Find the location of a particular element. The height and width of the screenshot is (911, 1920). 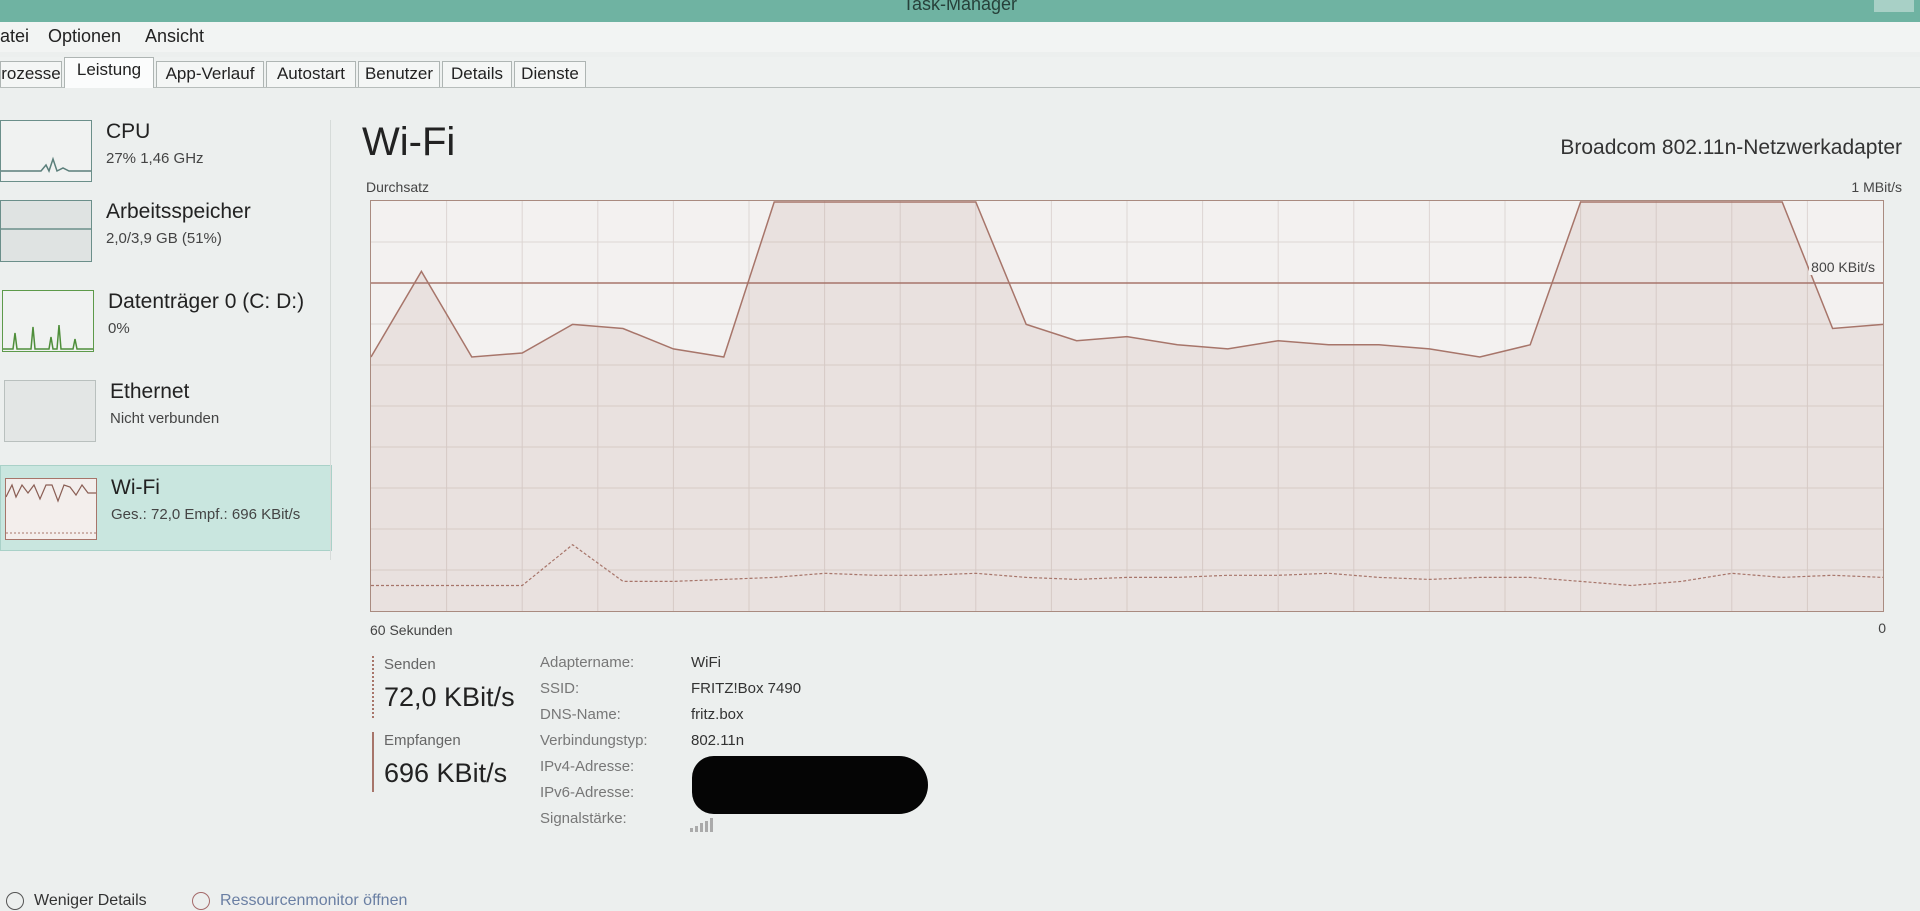

tab-performance: Leistung is located at coordinates (109, 72).